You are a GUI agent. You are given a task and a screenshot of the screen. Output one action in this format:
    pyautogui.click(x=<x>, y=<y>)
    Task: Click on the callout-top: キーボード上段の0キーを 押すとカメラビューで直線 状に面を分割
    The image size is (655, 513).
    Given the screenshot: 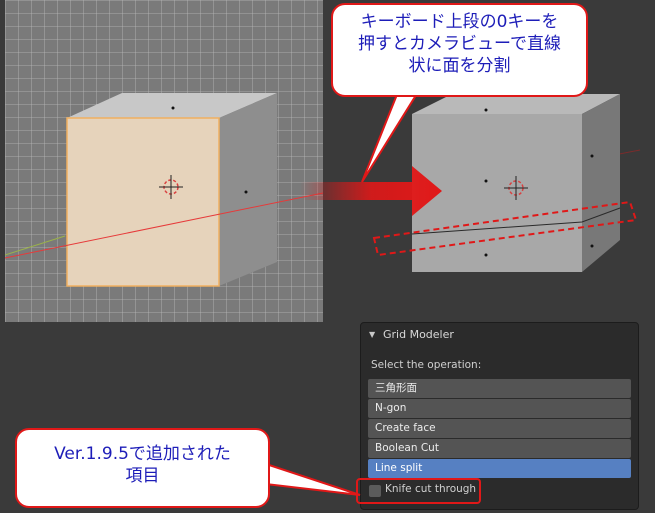 What is the action you would take?
    pyautogui.click(x=459, y=50)
    